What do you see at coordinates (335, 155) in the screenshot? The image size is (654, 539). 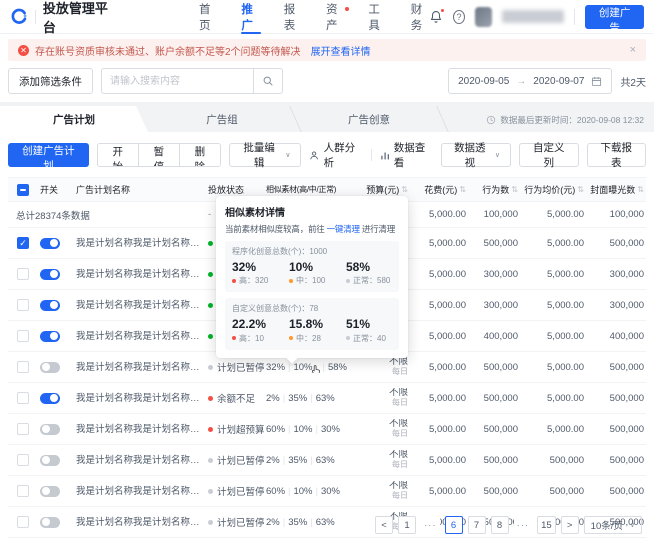 I see `audience-analysis-button: 人群分析` at bounding box center [335, 155].